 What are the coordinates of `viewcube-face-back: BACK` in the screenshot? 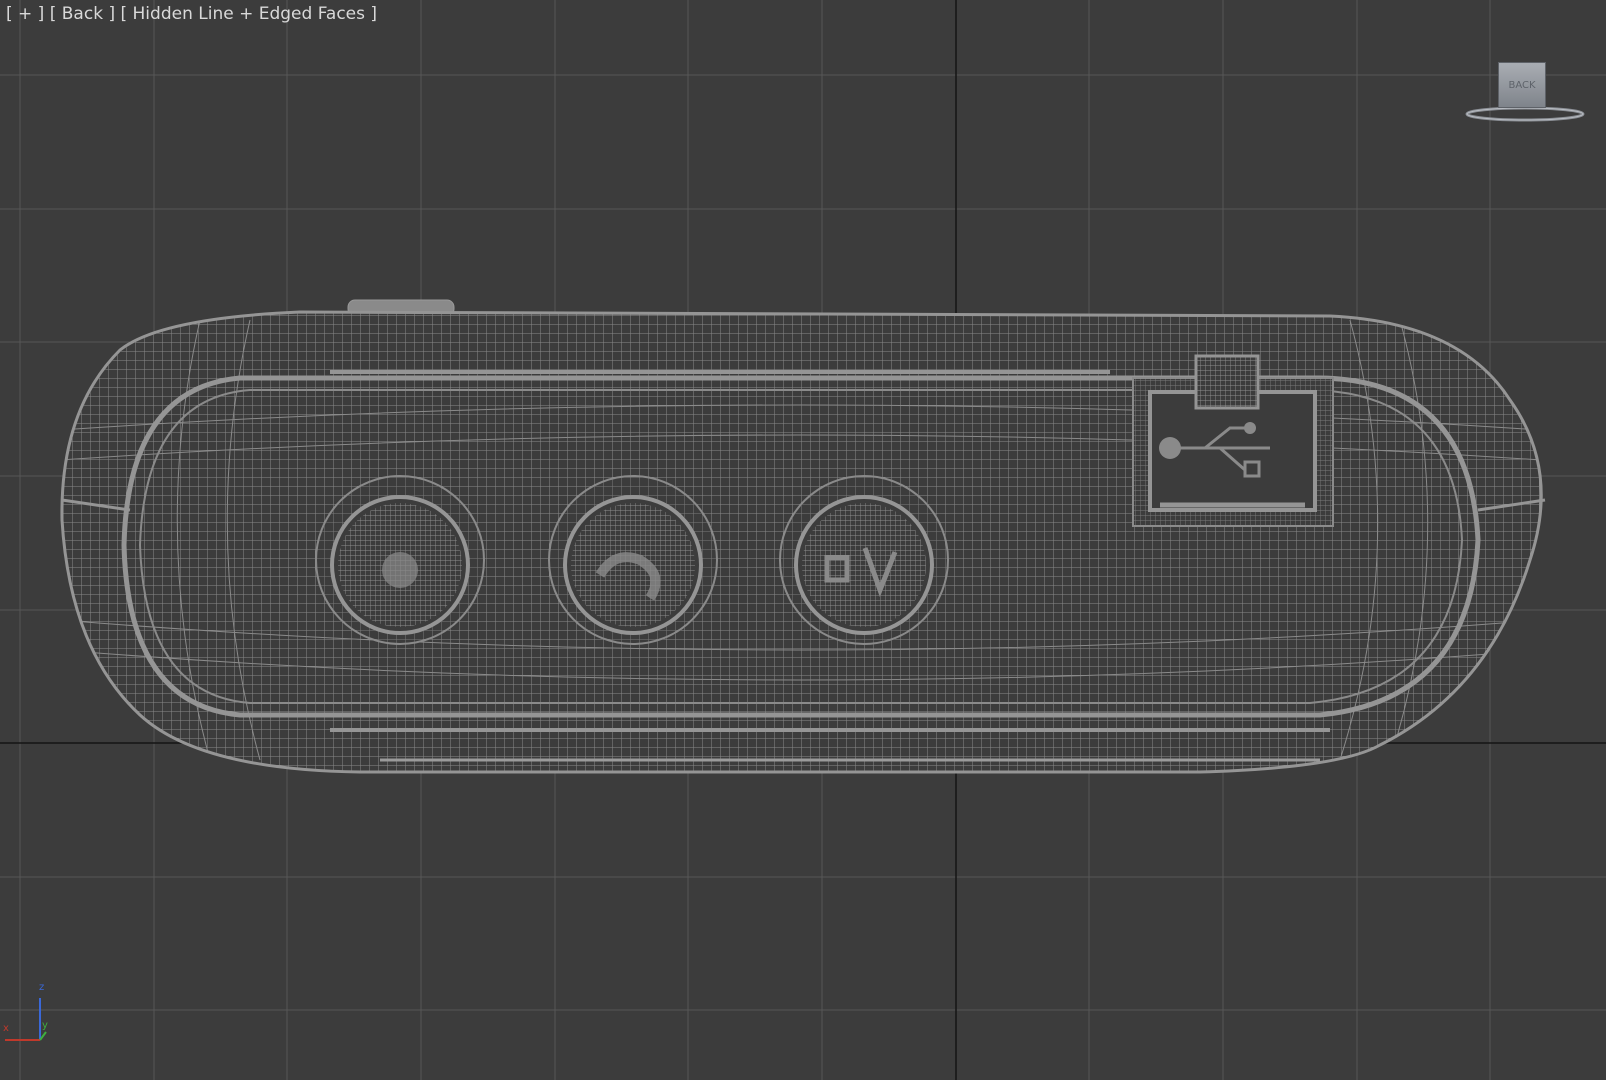 It's located at (1522, 85).